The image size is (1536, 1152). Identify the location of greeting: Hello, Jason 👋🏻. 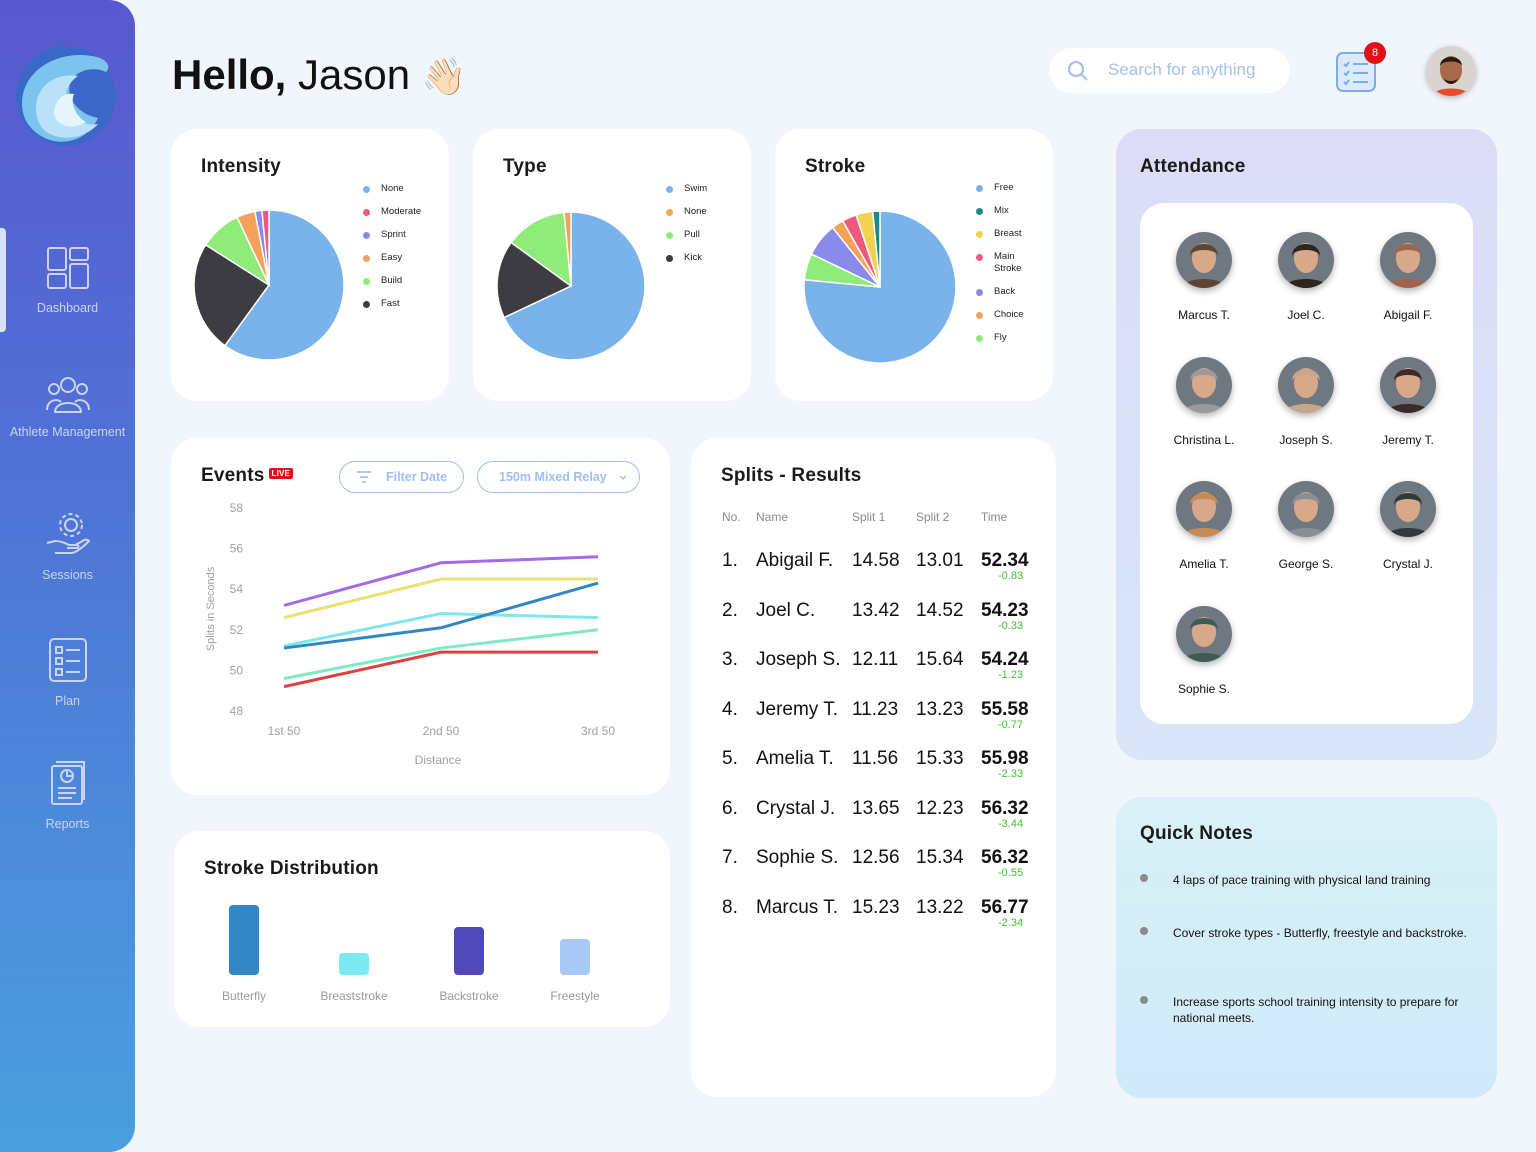
(319, 76).